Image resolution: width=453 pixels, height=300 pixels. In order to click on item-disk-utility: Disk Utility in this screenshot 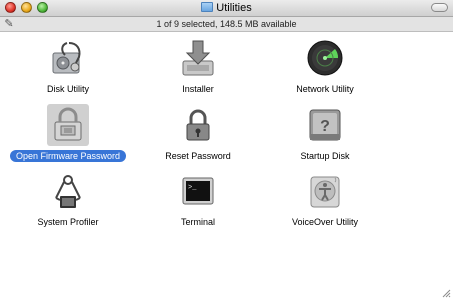, I will do `click(68, 67)`.